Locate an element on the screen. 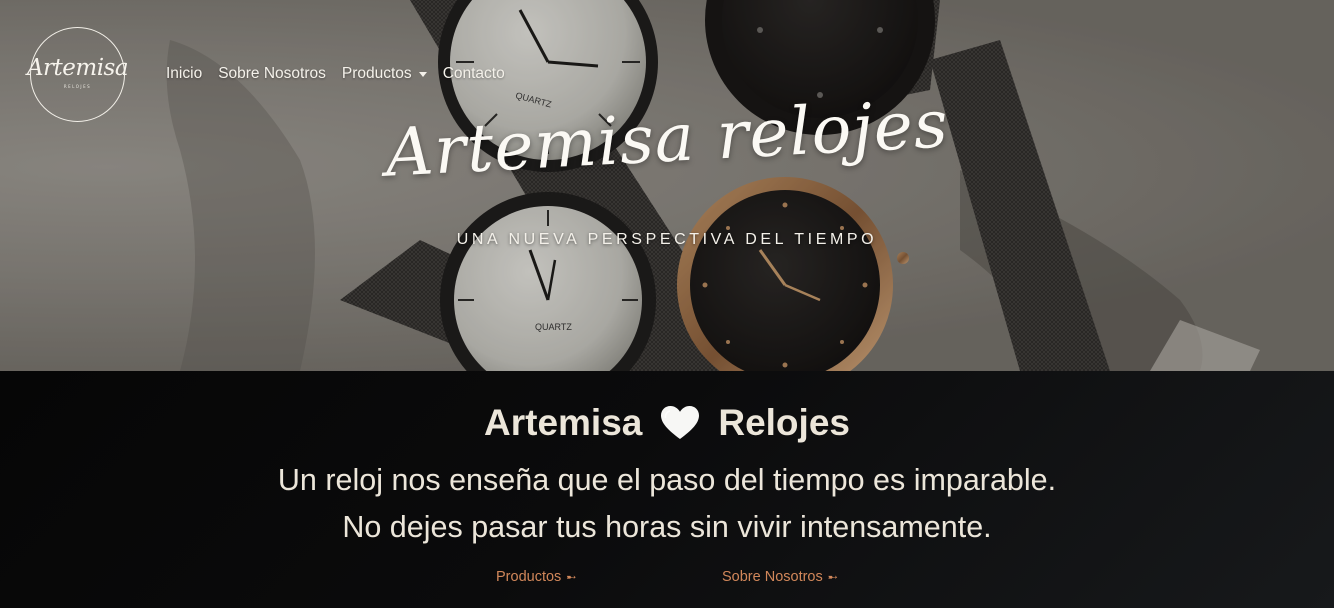  section-heading: Artemisa Relojes is located at coordinates (667, 423).